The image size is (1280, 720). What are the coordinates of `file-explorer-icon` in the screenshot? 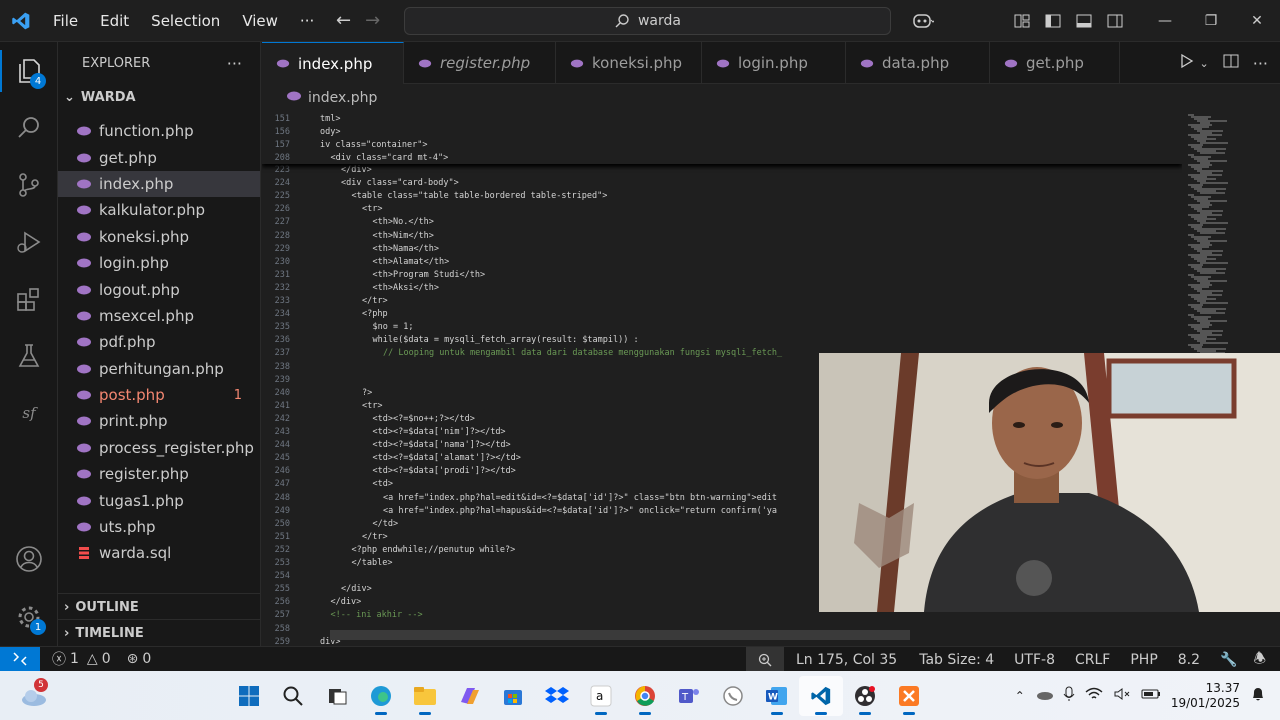 It's located at (425, 696).